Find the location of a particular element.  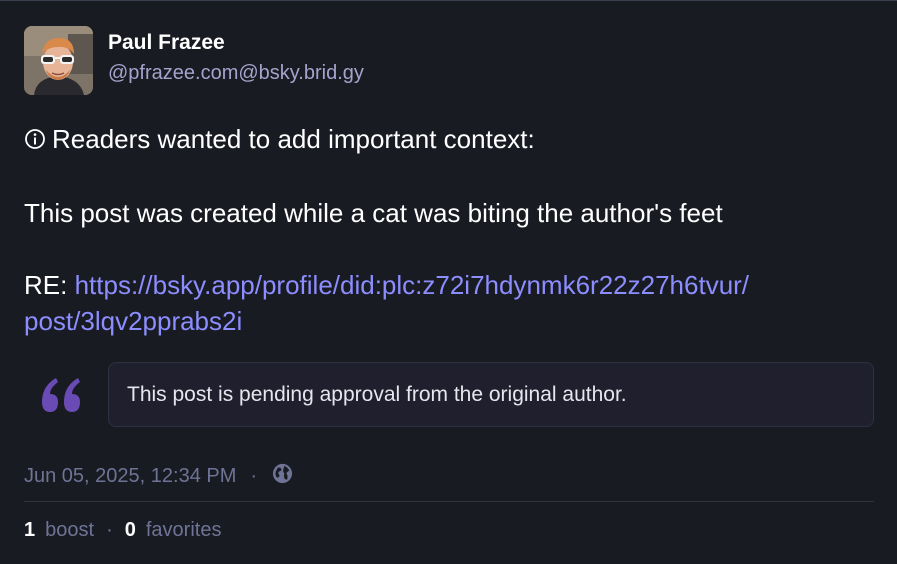

status-header: Paul Frazee @pfrazee.com@bsky.brid.gy is located at coordinates (194, 61).